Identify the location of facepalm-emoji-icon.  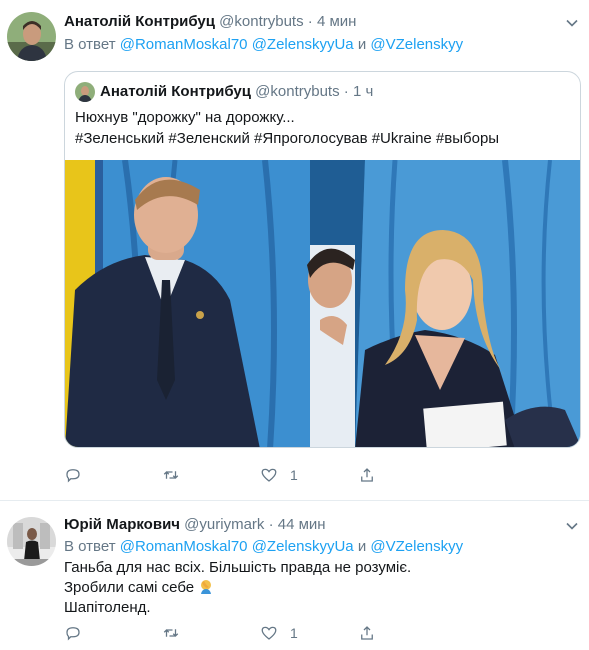
(206, 586).